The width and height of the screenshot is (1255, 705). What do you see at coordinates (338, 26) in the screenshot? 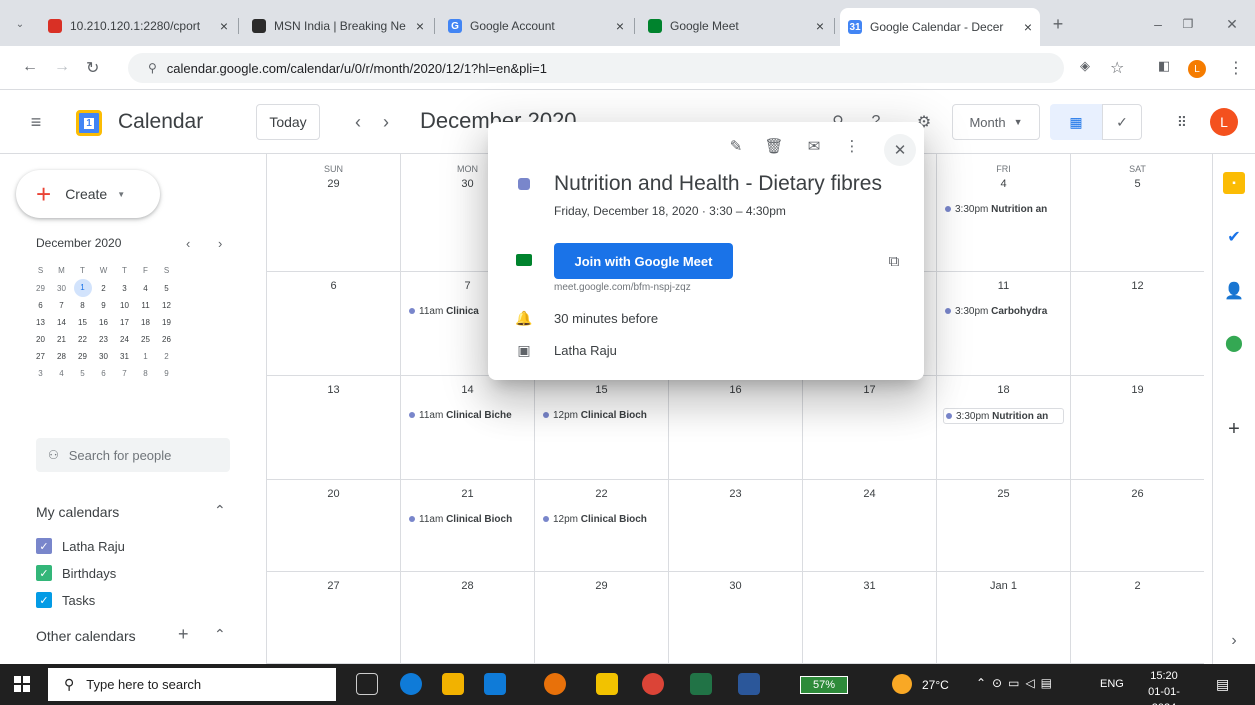
I see `browser-tab: MSN India | Breaking Ne ×` at bounding box center [338, 26].